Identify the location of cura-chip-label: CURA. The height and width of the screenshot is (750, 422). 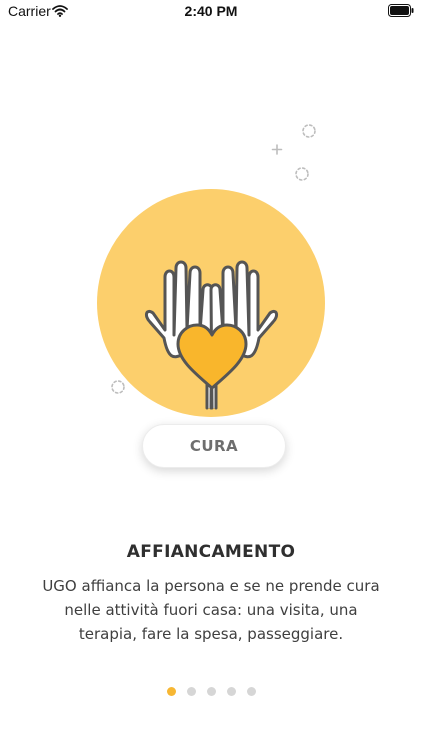
(214, 446).